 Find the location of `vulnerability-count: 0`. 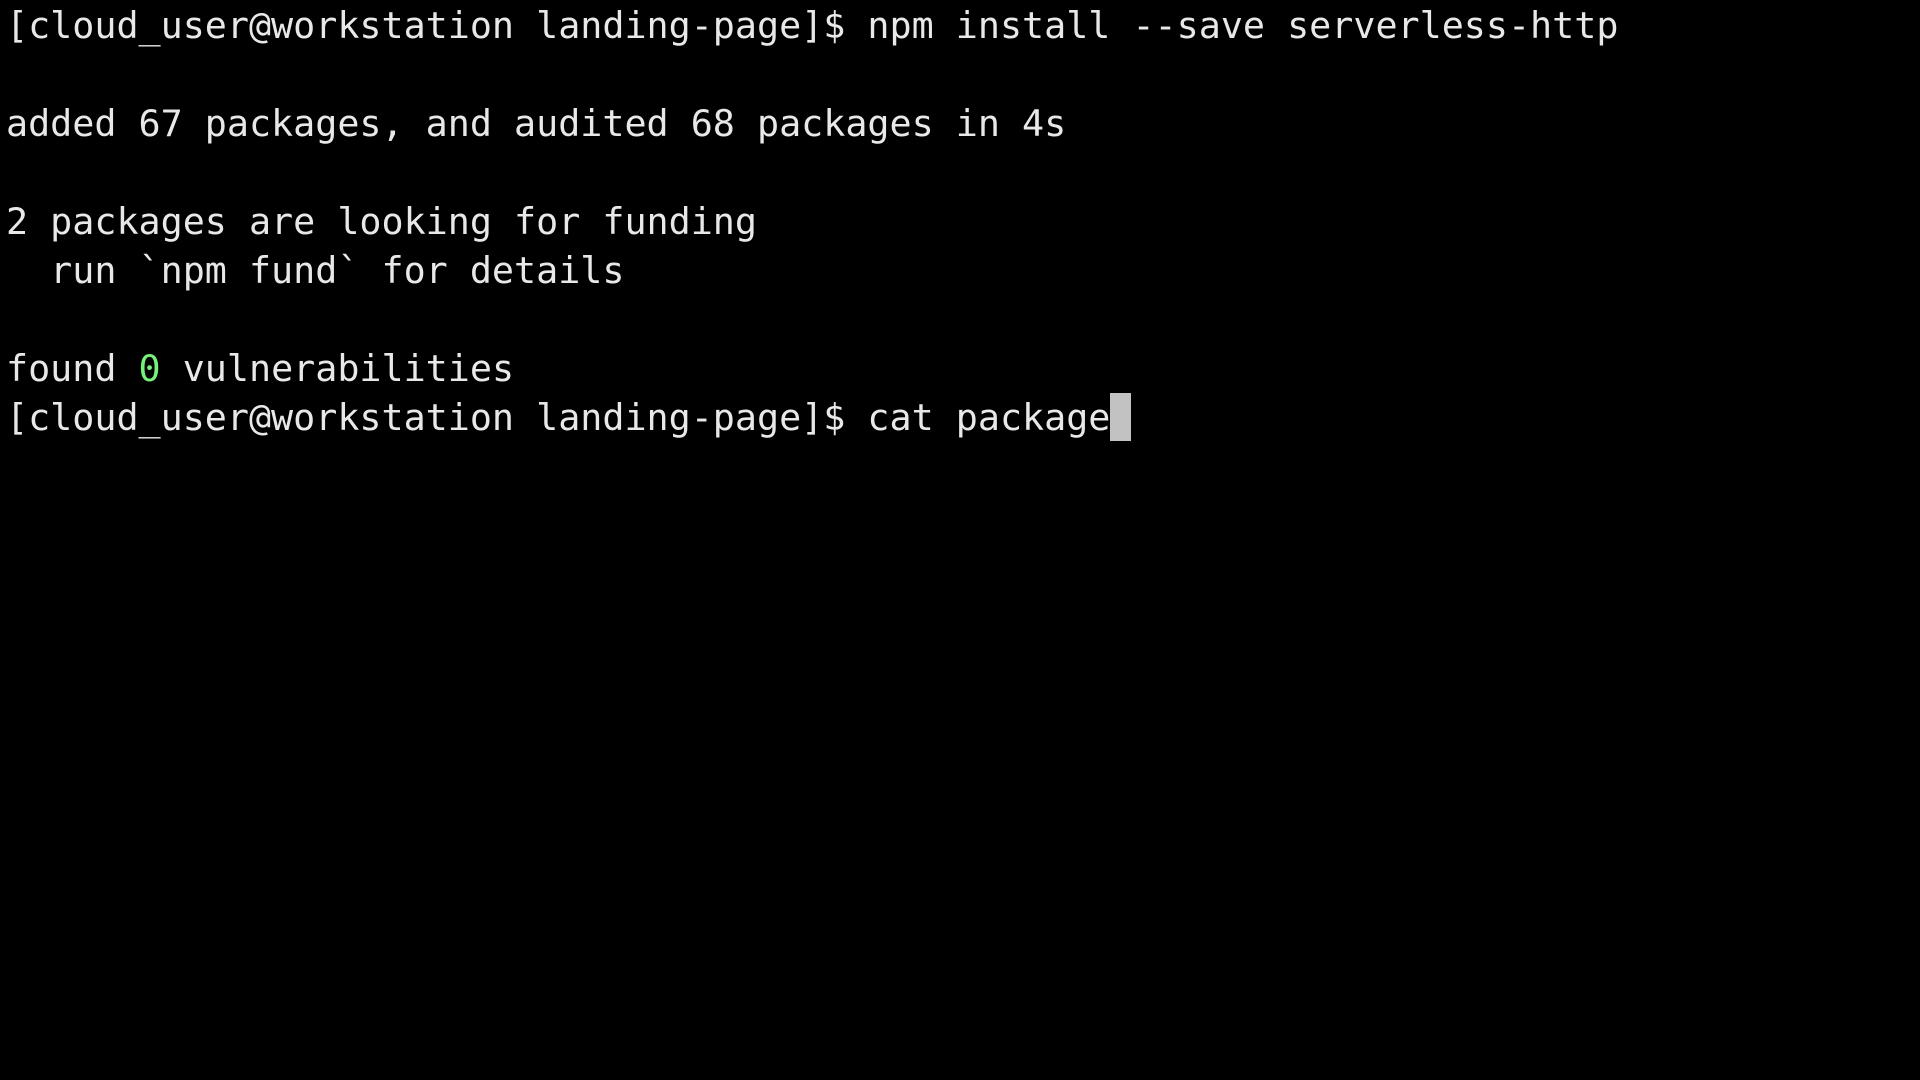

vulnerability-count: 0 is located at coordinates (149, 368).